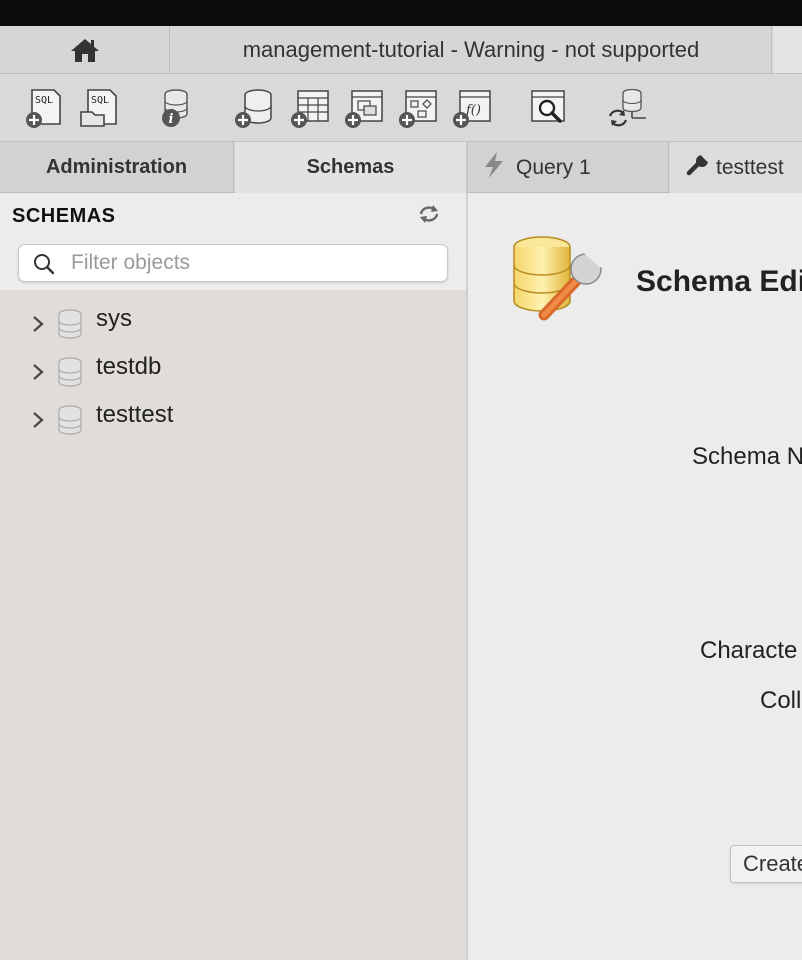 Image resolution: width=802 pixels, height=960 pixels. Describe the element at coordinates (233, 327) in the screenshot. I see `schema-item-sys: sys` at that location.